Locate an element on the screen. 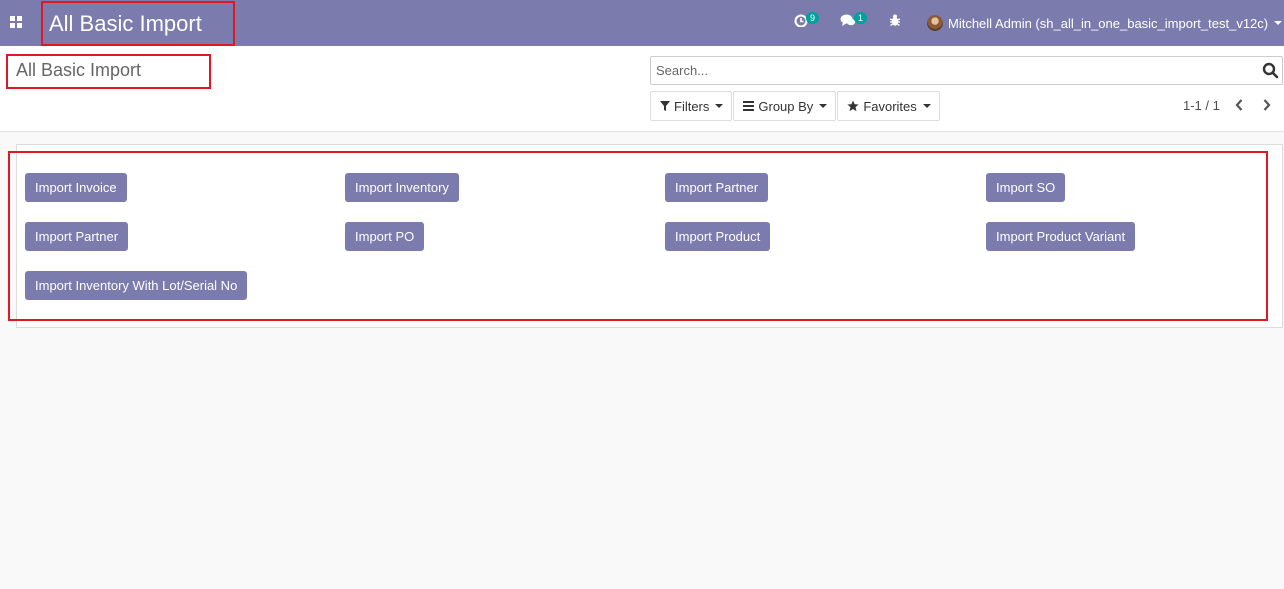 This screenshot has height=589, width=1284. import-invoice-button: Import Invoice is located at coordinates (76, 187).